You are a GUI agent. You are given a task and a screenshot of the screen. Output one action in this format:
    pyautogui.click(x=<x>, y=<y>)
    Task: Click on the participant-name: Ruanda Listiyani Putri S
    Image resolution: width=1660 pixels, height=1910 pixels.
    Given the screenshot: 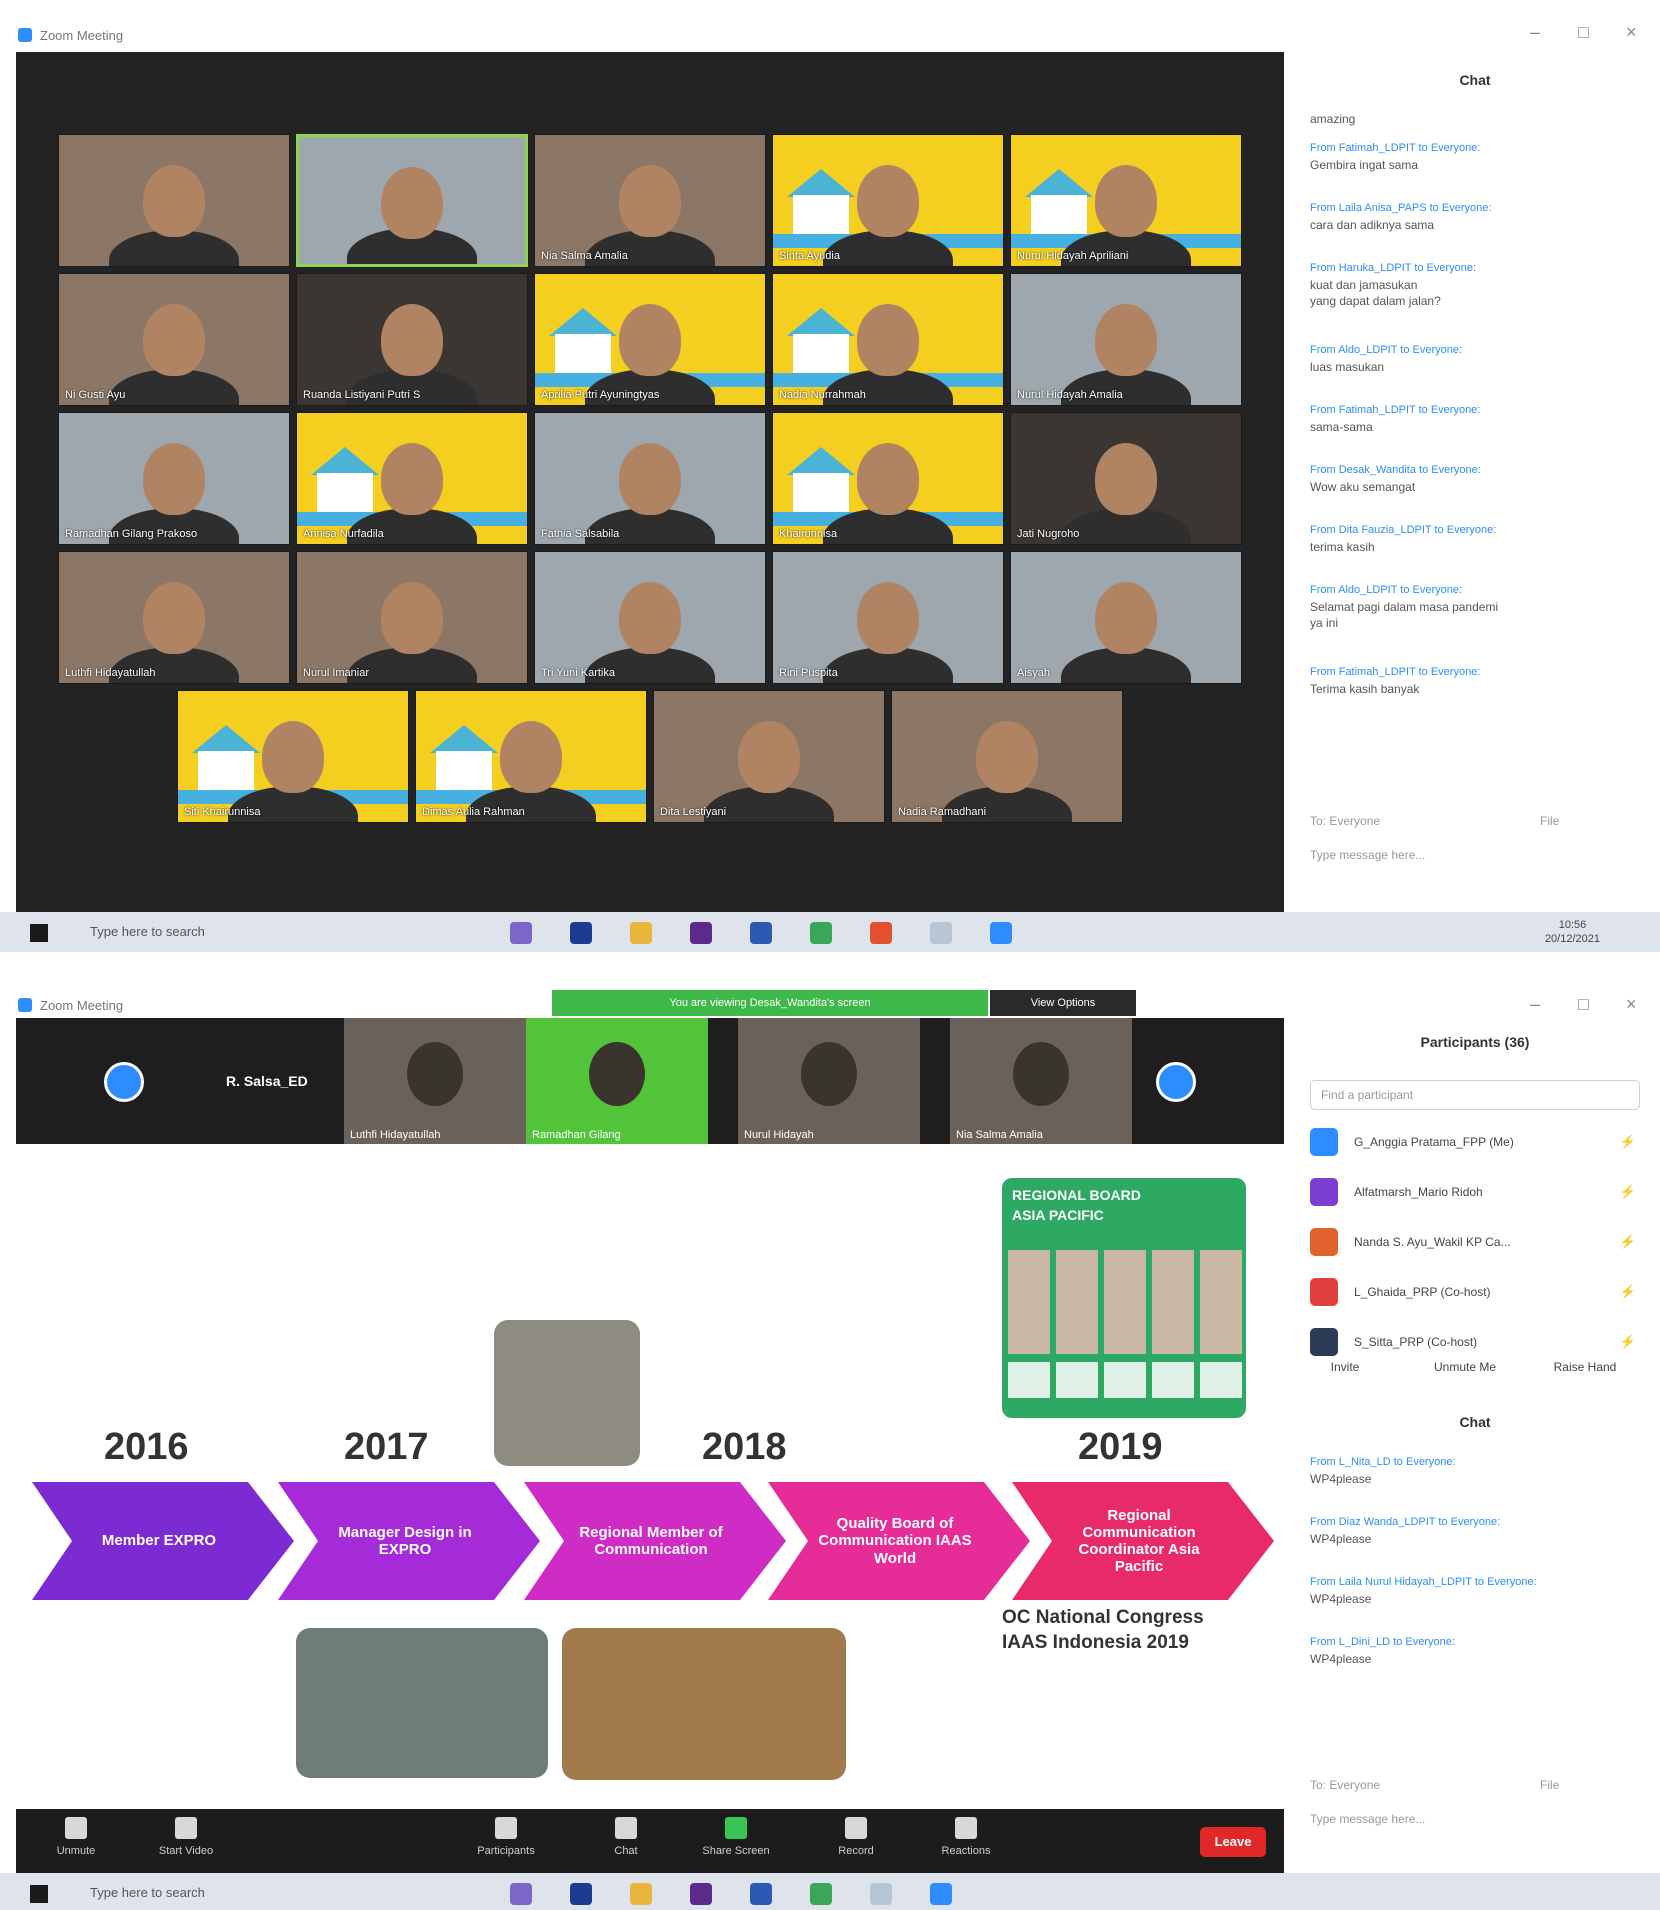 What is the action you would take?
    pyautogui.click(x=362, y=395)
    